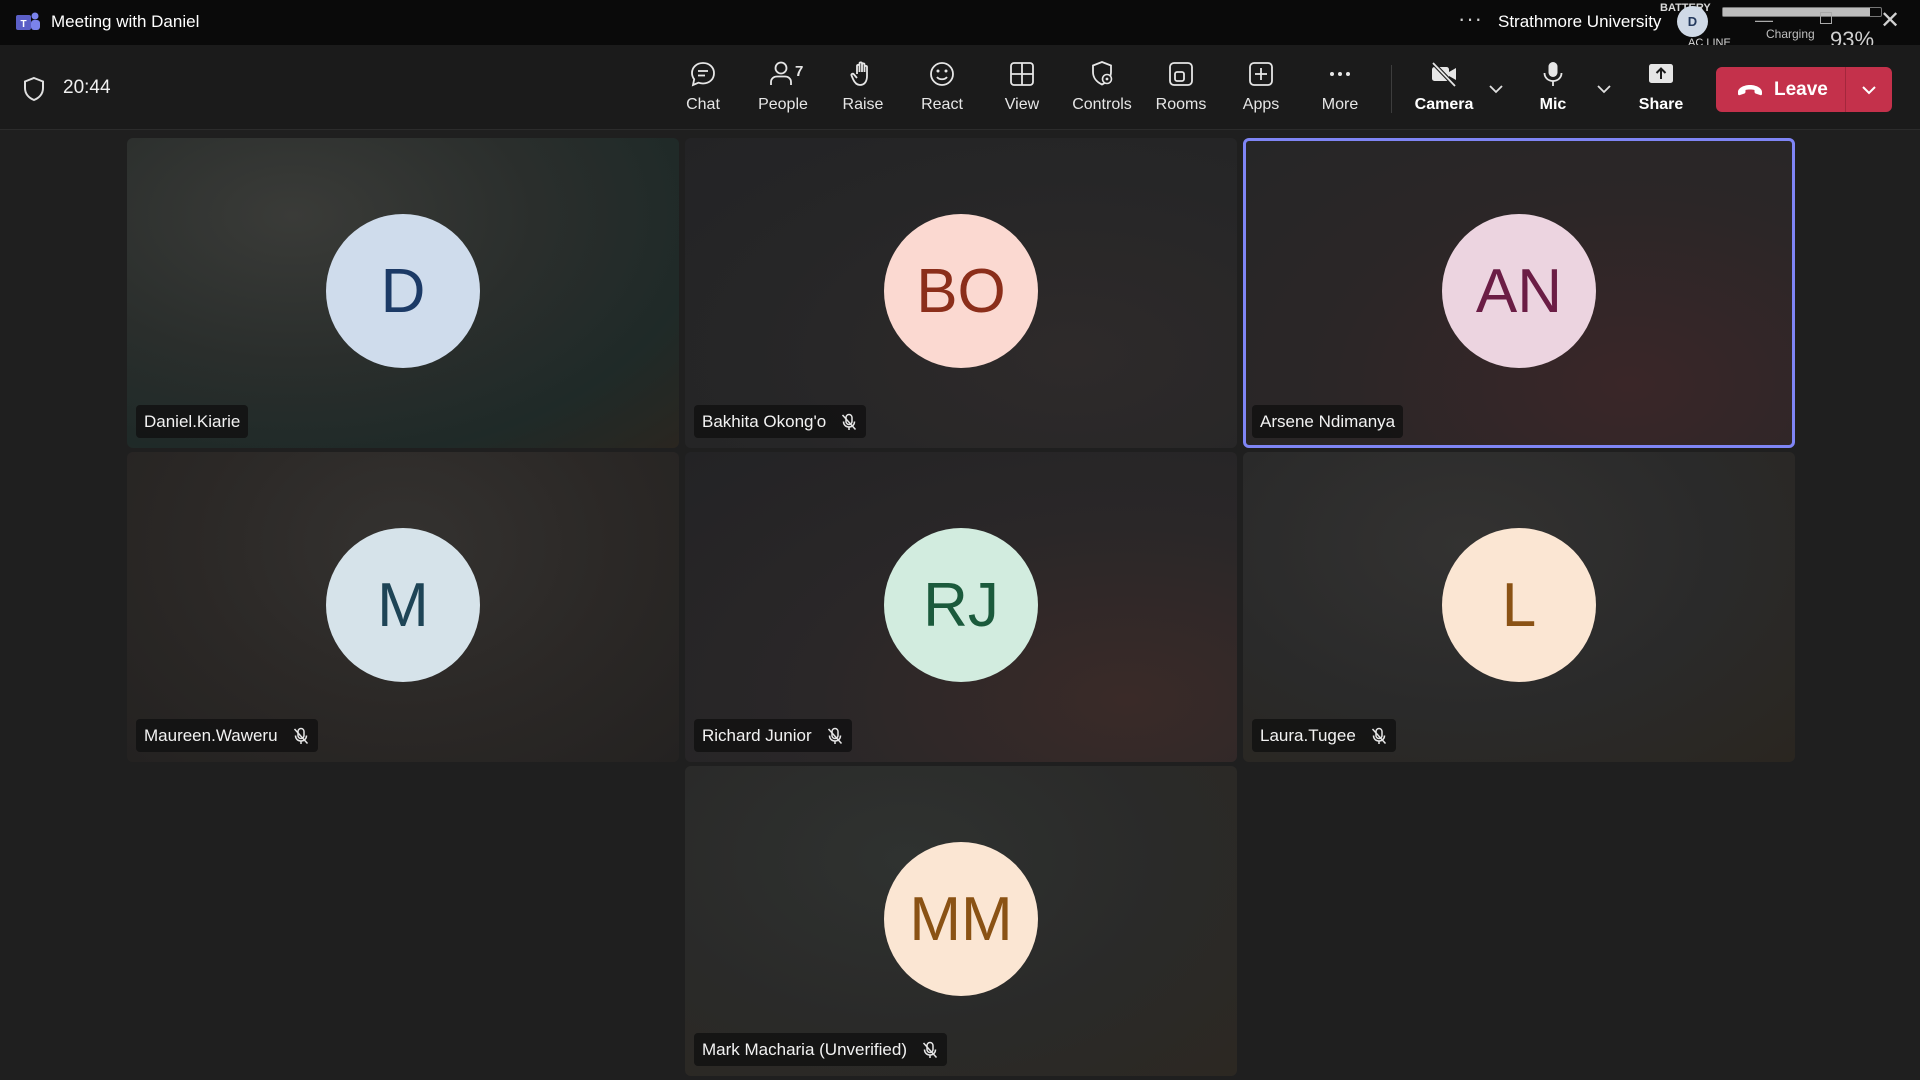 The image size is (1920, 1080). I want to click on react-button: React, so click(942, 89).